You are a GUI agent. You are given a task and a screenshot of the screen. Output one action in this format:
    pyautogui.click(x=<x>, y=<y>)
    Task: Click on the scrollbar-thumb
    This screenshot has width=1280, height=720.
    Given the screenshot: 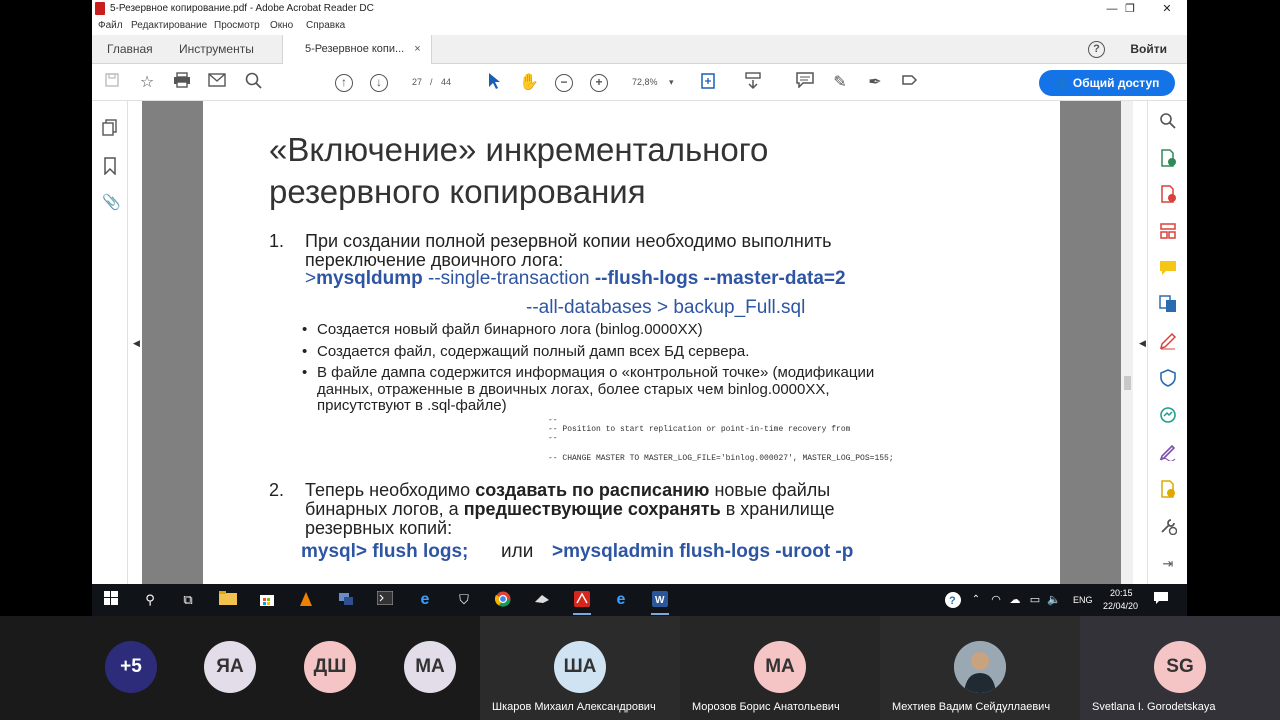 What is the action you would take?
    pyautogui.click(x=1127, y=383)
    